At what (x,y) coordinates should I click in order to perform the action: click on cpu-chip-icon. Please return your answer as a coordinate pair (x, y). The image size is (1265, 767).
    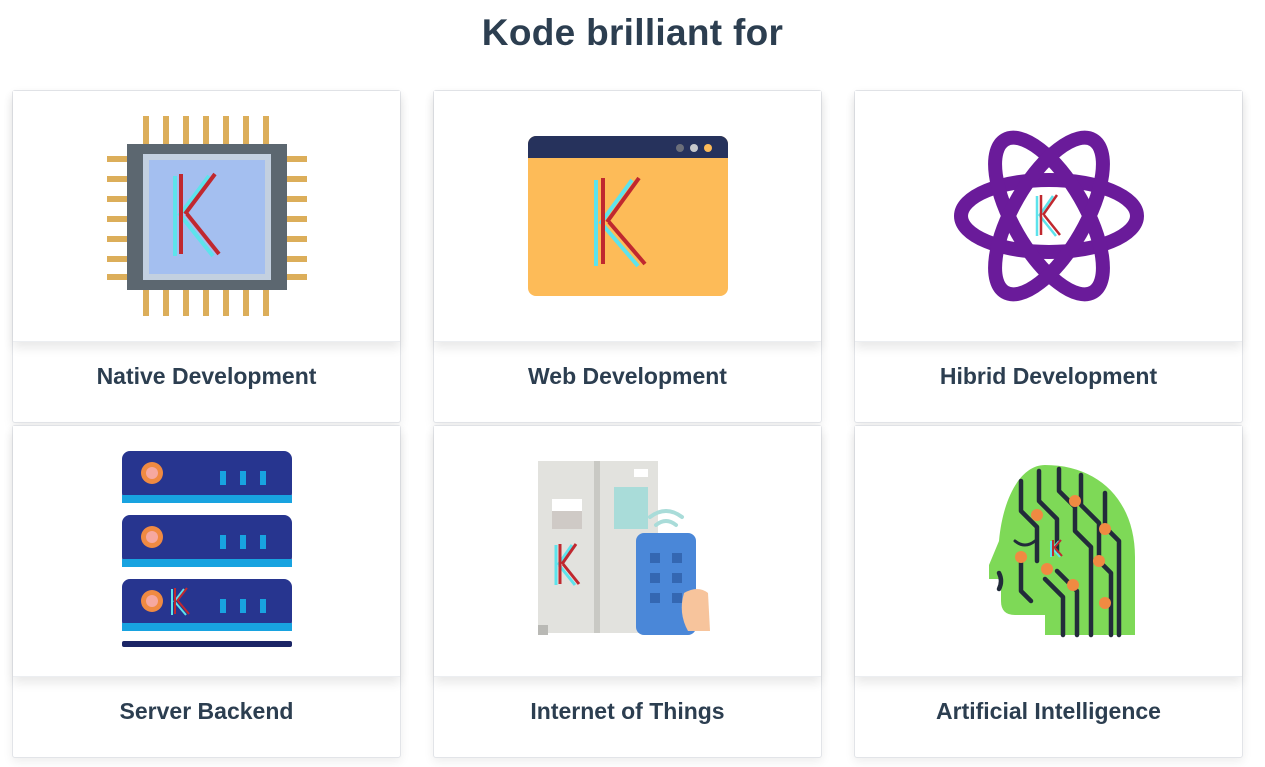
    Looking at the image, I should click on (206, 216).